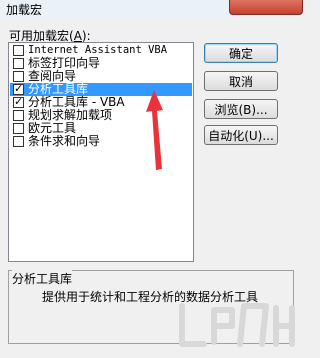 This screenshot has width=320, height=358. I want to click on label-prefix: 可用加载宏(, so click(41, 36).